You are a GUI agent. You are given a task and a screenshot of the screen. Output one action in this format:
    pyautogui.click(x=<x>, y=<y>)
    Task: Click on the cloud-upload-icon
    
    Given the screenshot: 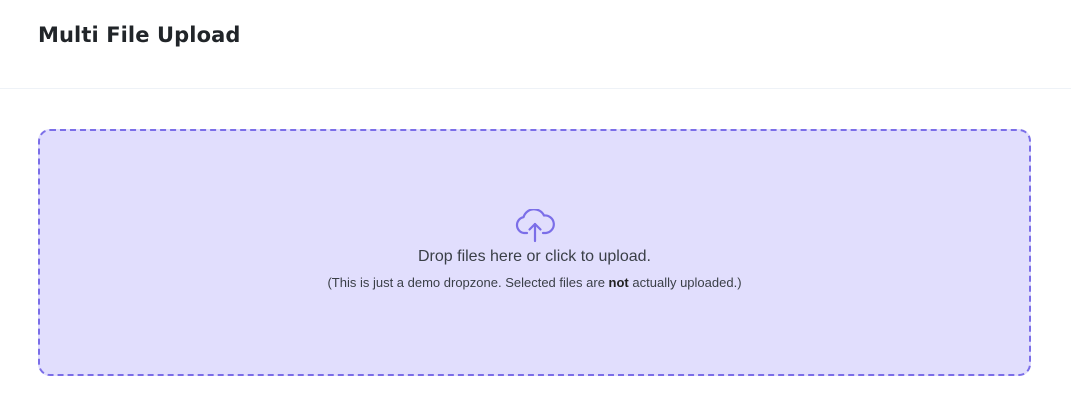 What is the action you would take?
    pyautogui.click(x=535, y=226)
    